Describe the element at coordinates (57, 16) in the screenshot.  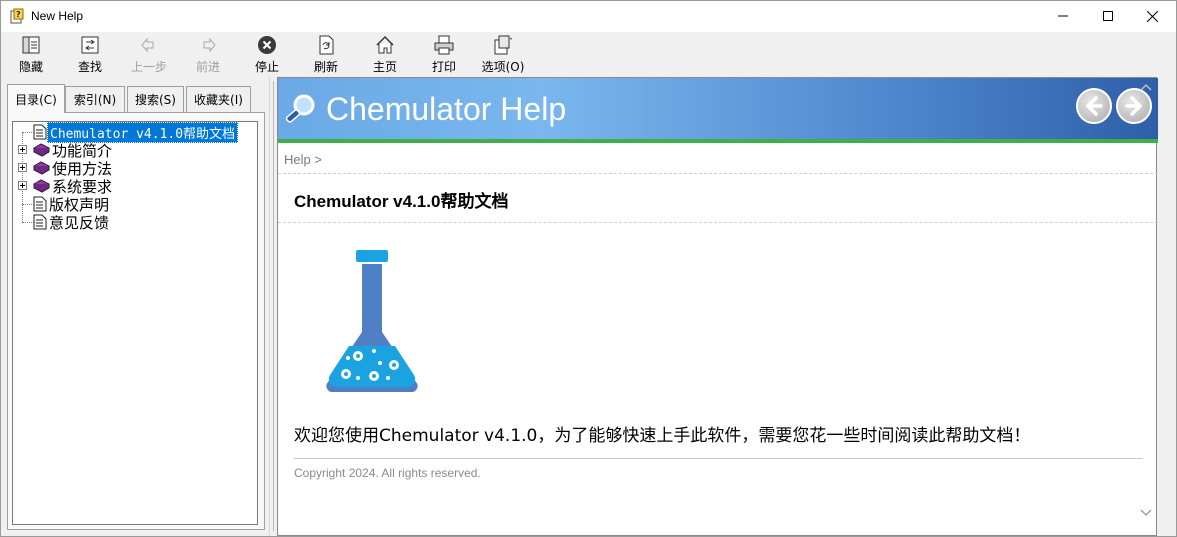
I see `window-title: New Help` at that location.